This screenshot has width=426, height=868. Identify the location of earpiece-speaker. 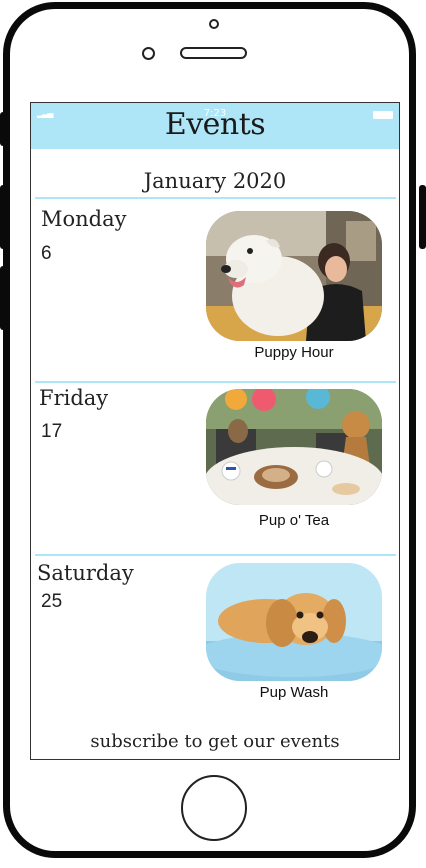
(213, 53).